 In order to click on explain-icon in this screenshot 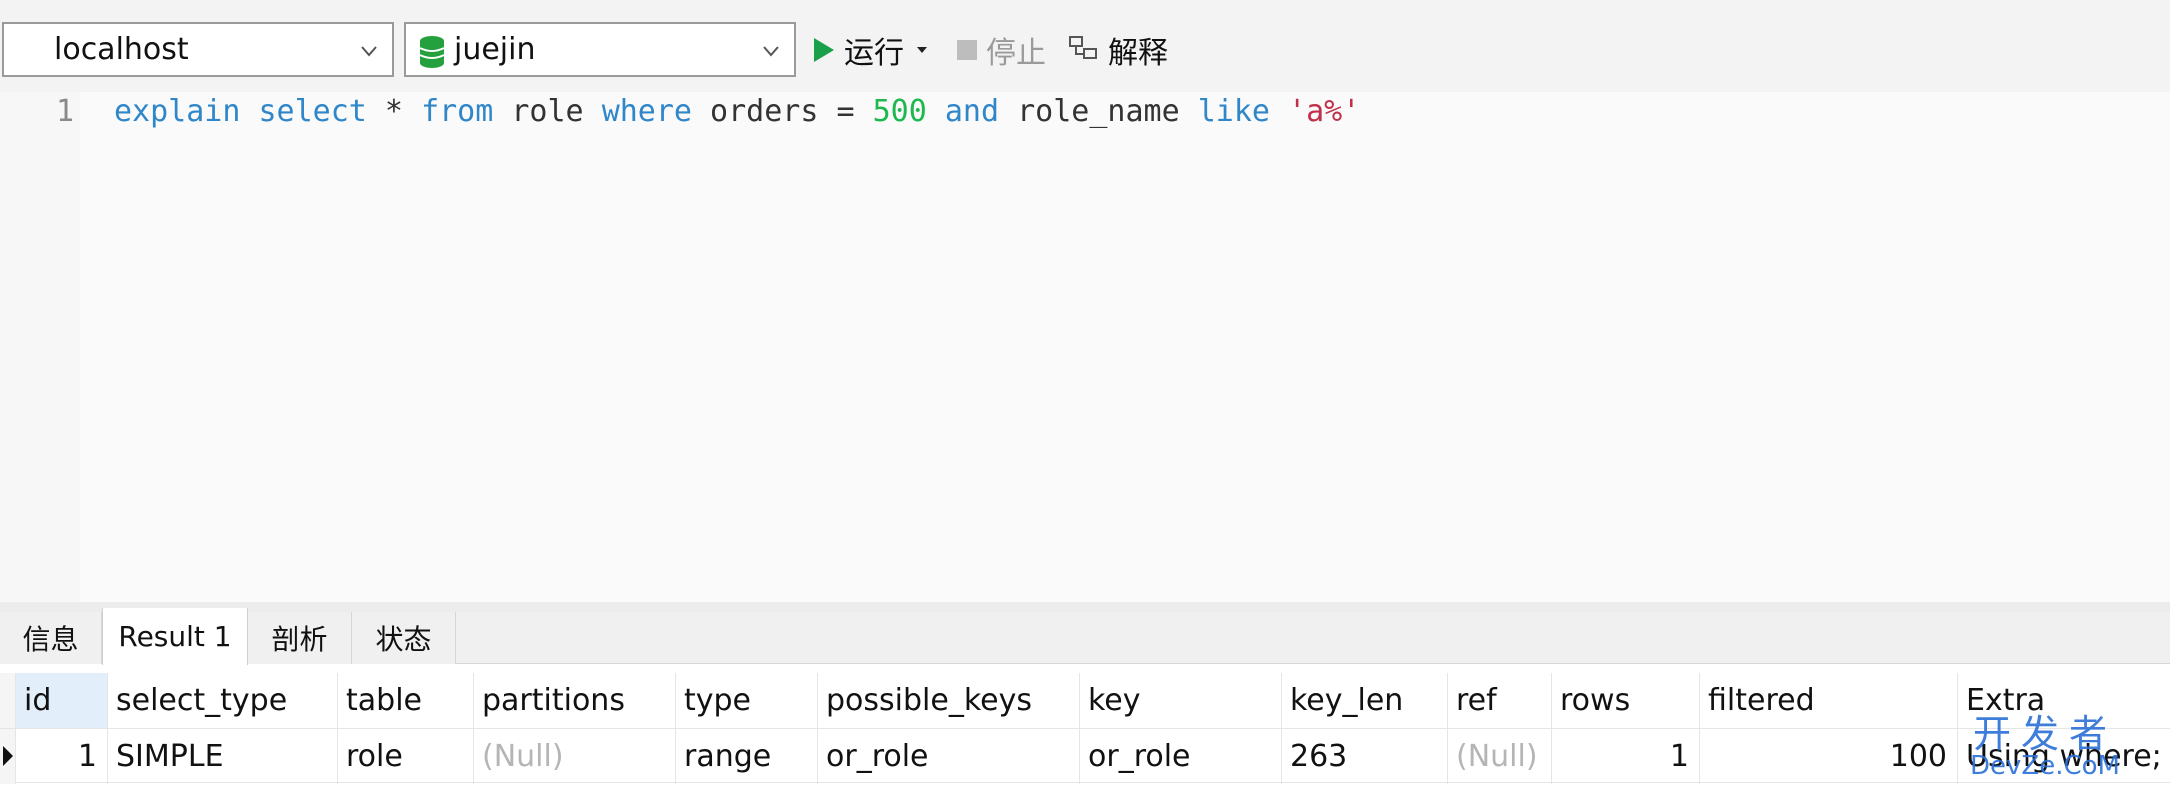, I will do `click(1083, 47)`.